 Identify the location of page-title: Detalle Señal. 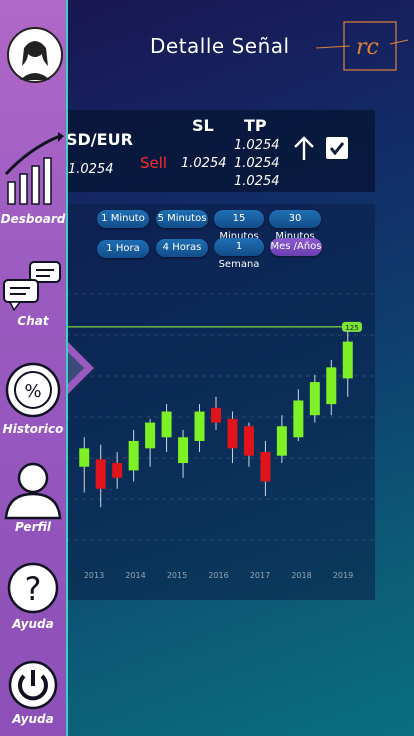
(220, 46).